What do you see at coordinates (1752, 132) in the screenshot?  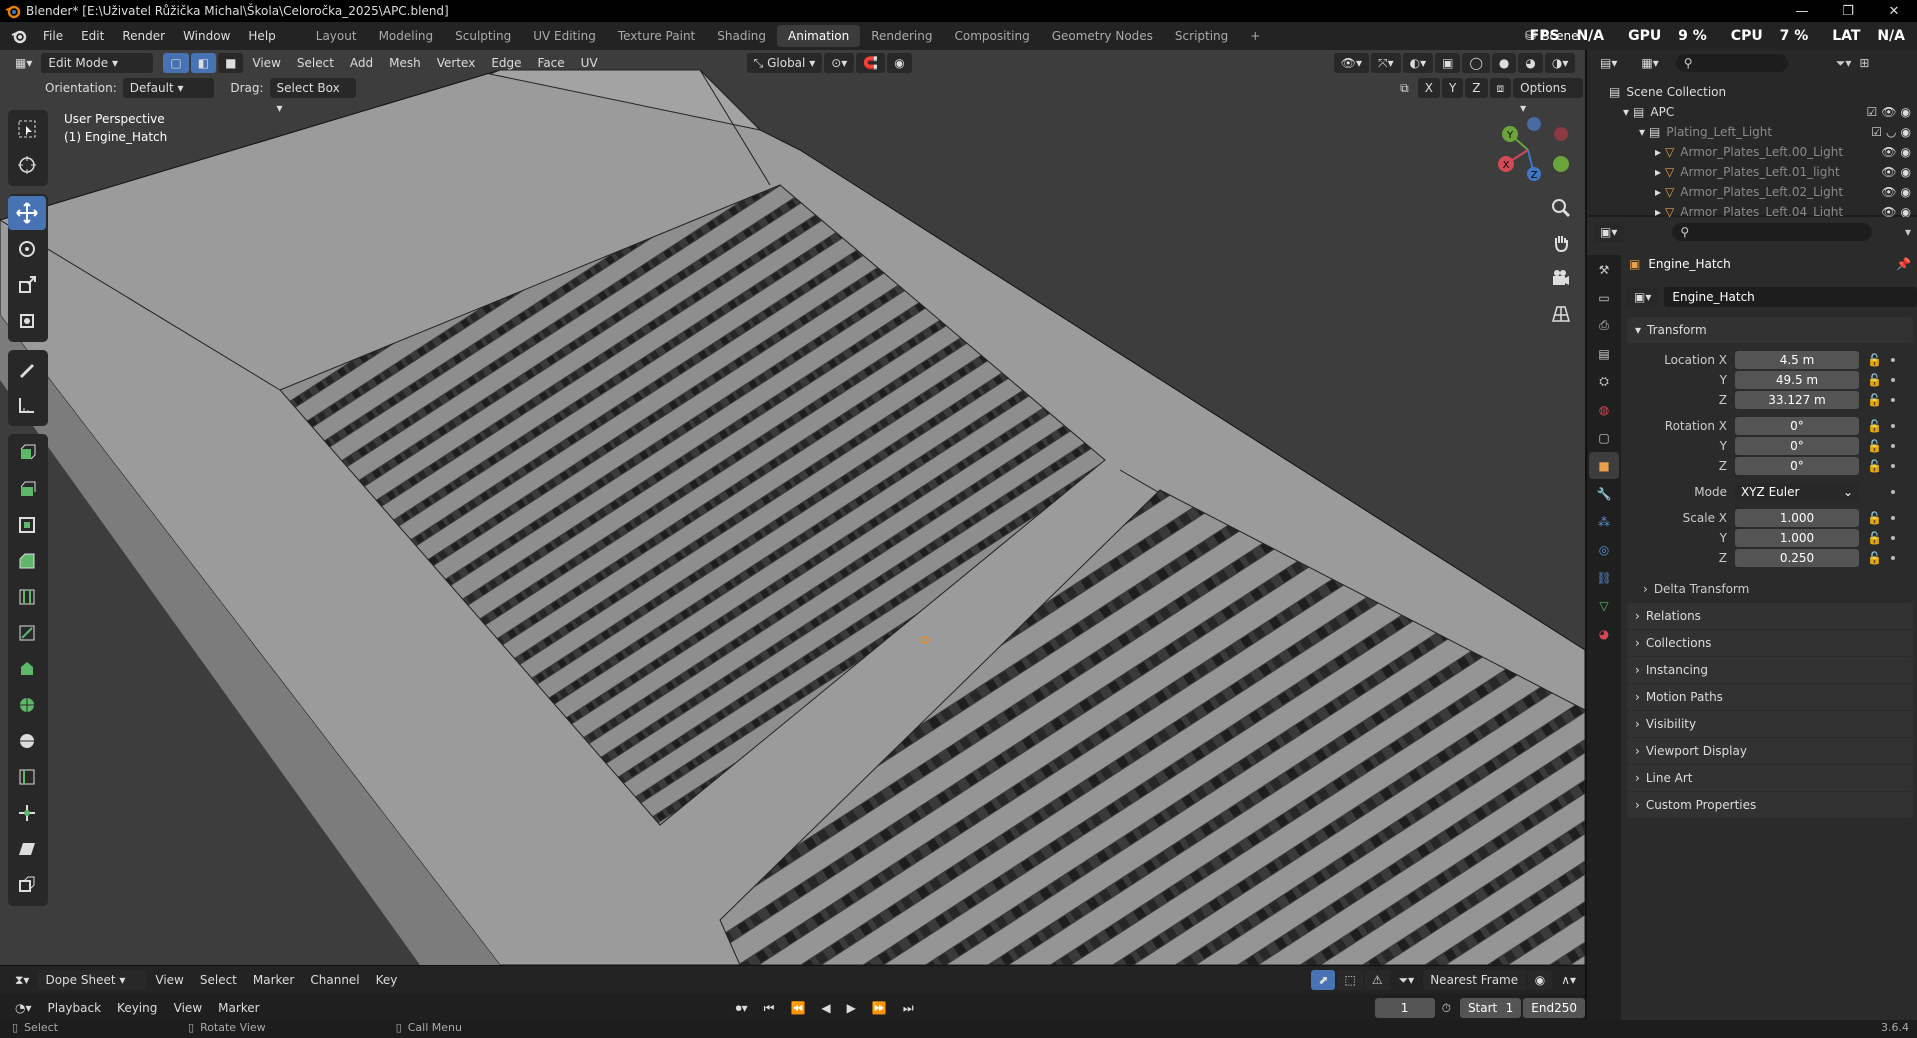 I see `outliner-row-plating: ▾ ▤ Plating_Left_Light ☑ ◡ ◉` at bounding box center [1752, 132].